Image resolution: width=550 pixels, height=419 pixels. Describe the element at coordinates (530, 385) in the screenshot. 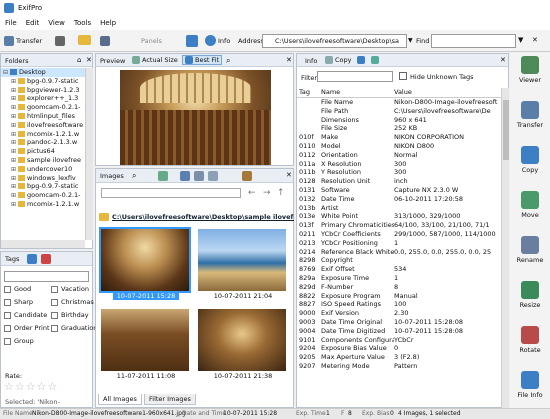

I see `file-info-button: File Info` at that location.